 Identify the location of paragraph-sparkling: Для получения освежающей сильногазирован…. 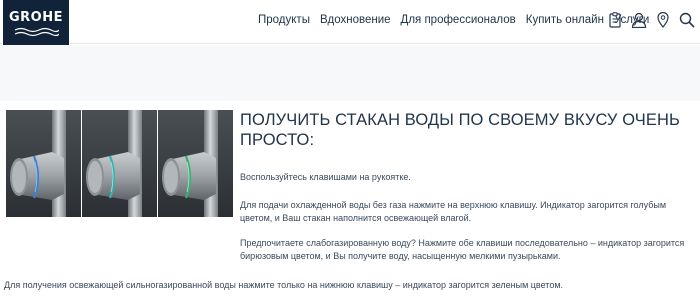
(284, 285).